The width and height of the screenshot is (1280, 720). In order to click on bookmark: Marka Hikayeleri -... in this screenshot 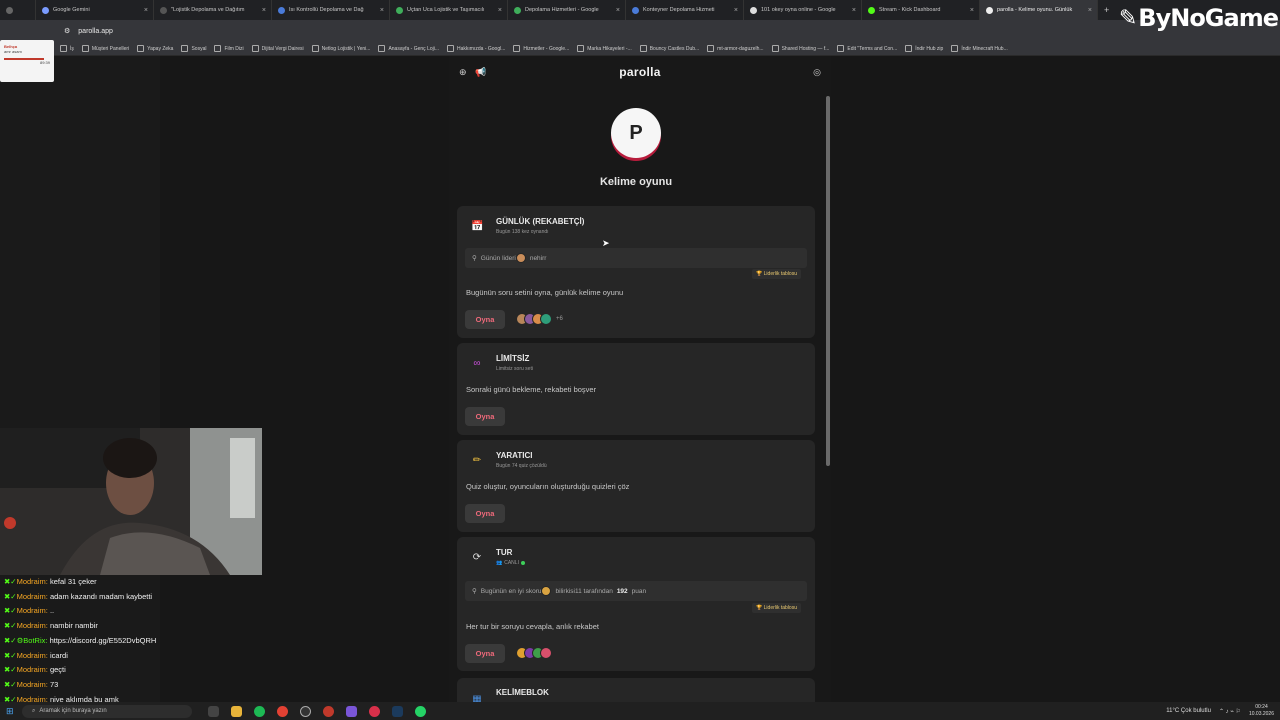, I will do `click(604, 48)`.